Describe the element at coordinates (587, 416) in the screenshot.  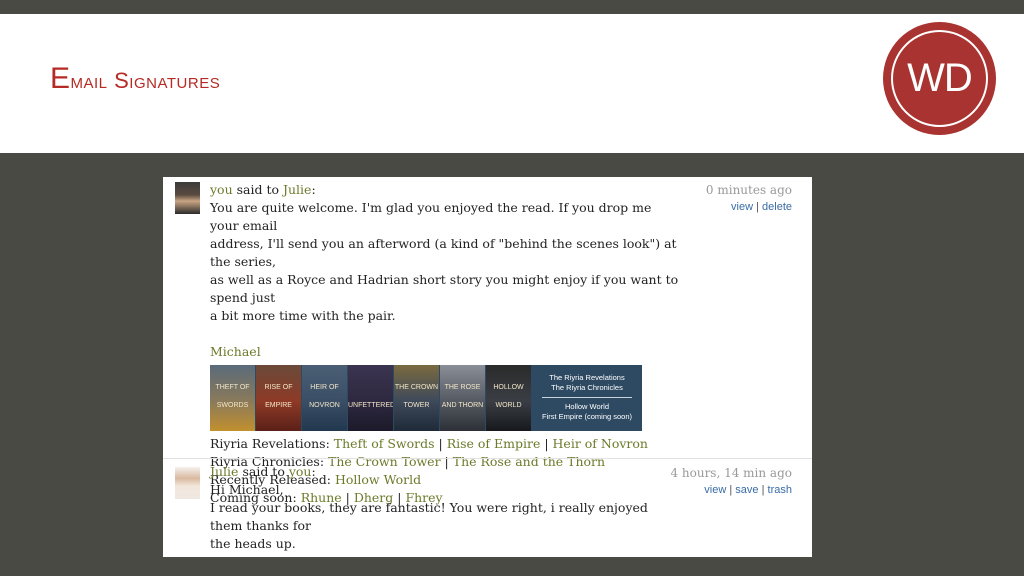
I see `promo-line: First Empire (coming soon)` at that location.